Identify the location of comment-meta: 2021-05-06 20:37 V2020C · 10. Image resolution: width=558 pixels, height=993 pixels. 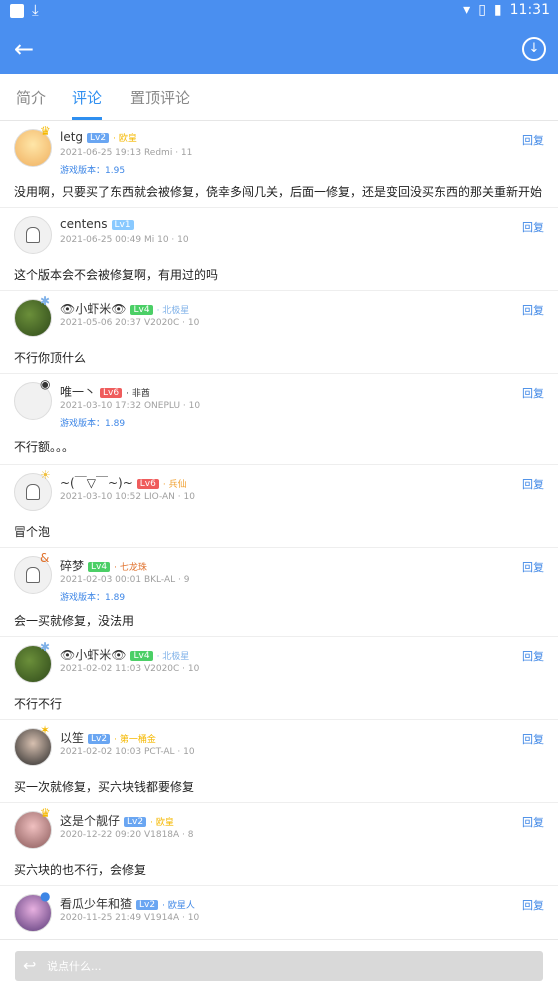
(130, 323).